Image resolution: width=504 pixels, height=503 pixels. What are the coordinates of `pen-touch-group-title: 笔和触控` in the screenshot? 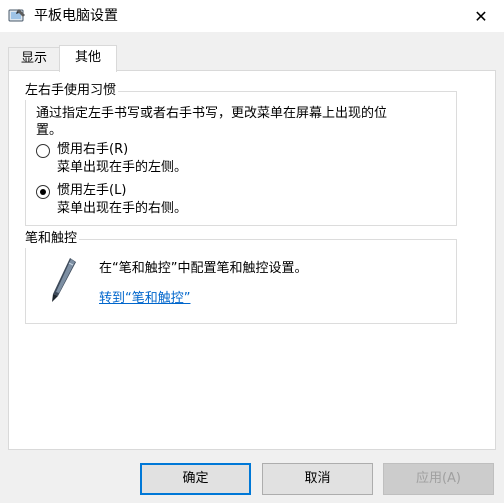 It's located at (51, 239).